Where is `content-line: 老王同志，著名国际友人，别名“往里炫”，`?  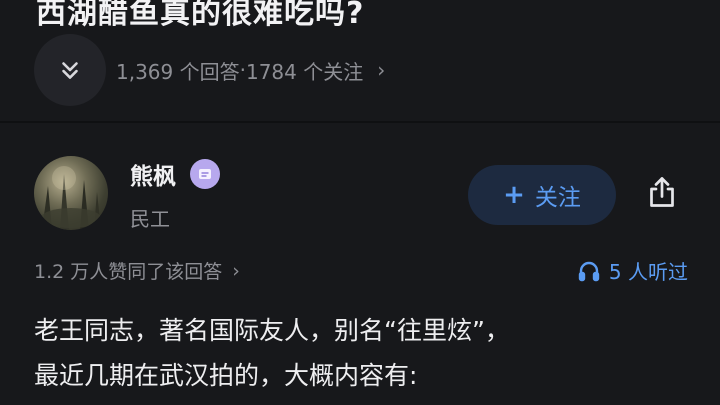 content-line: 老王同志，著名国际友人，别名“往里炫”， is located at coordinates (272, 330).